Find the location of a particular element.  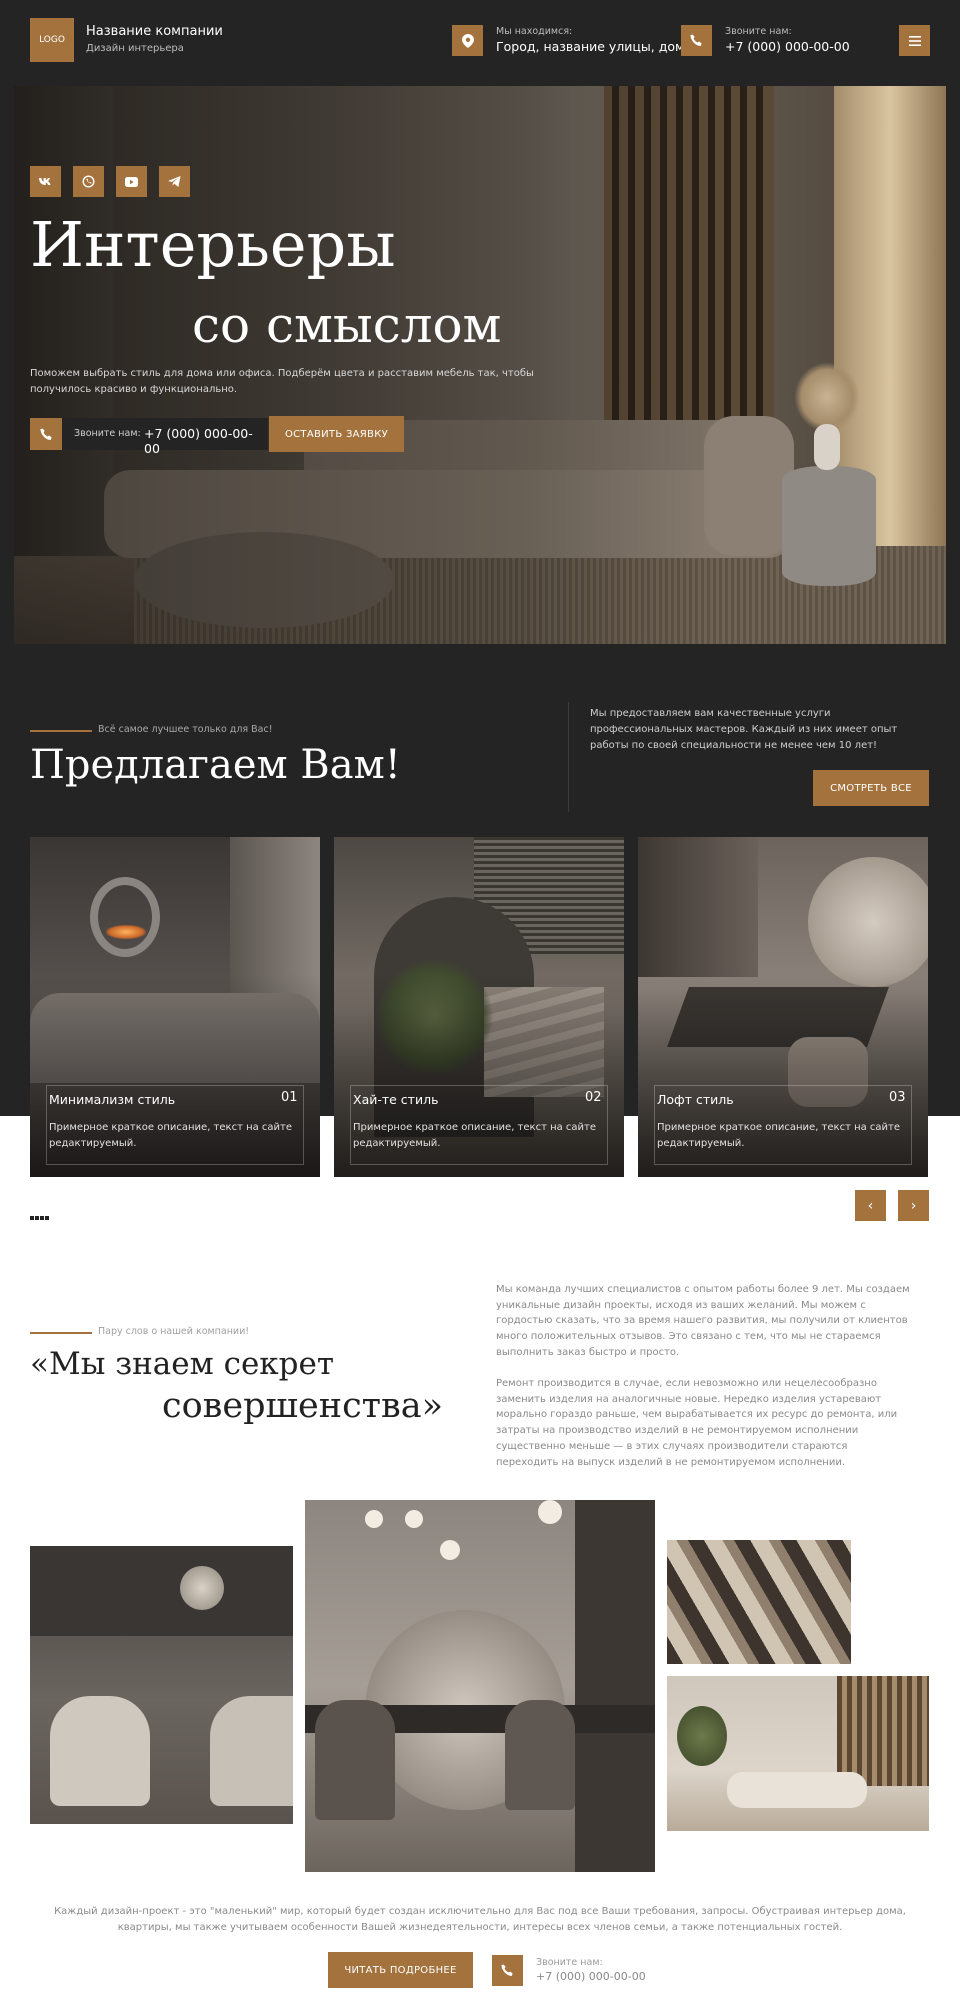

card-number: 01 is located at coordinates (289, 1097).